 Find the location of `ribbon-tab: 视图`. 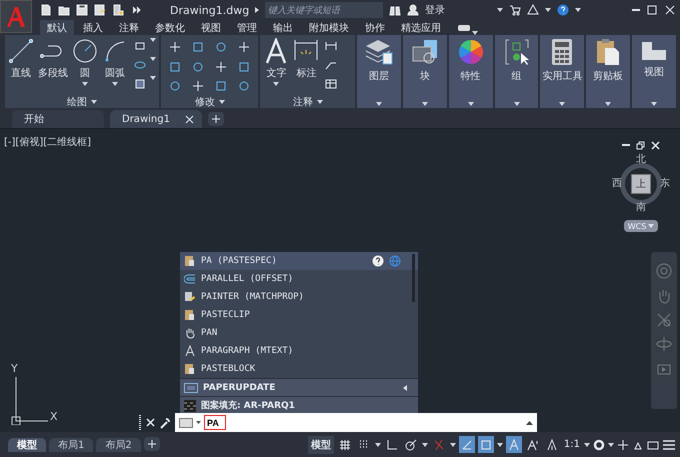

ribbon-tab: 视图 is located at coordinates (211, 27).